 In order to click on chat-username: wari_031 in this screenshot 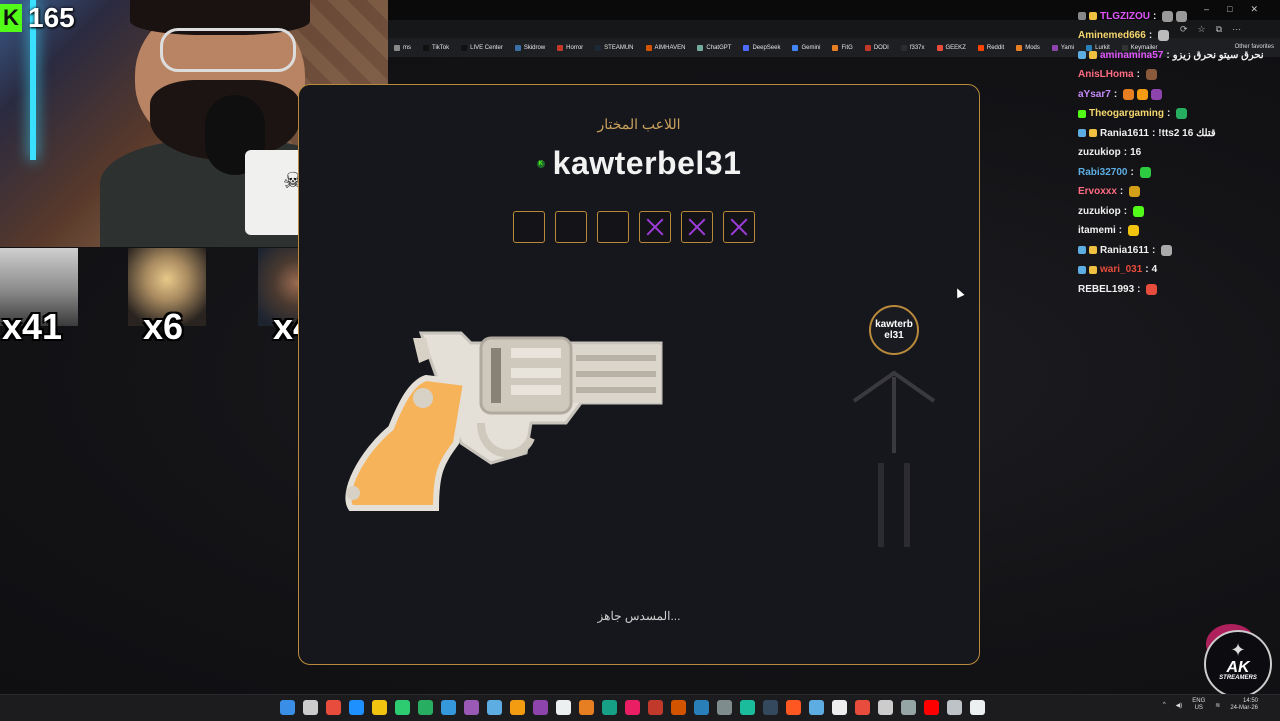, I will do `click(1121, 269)`.